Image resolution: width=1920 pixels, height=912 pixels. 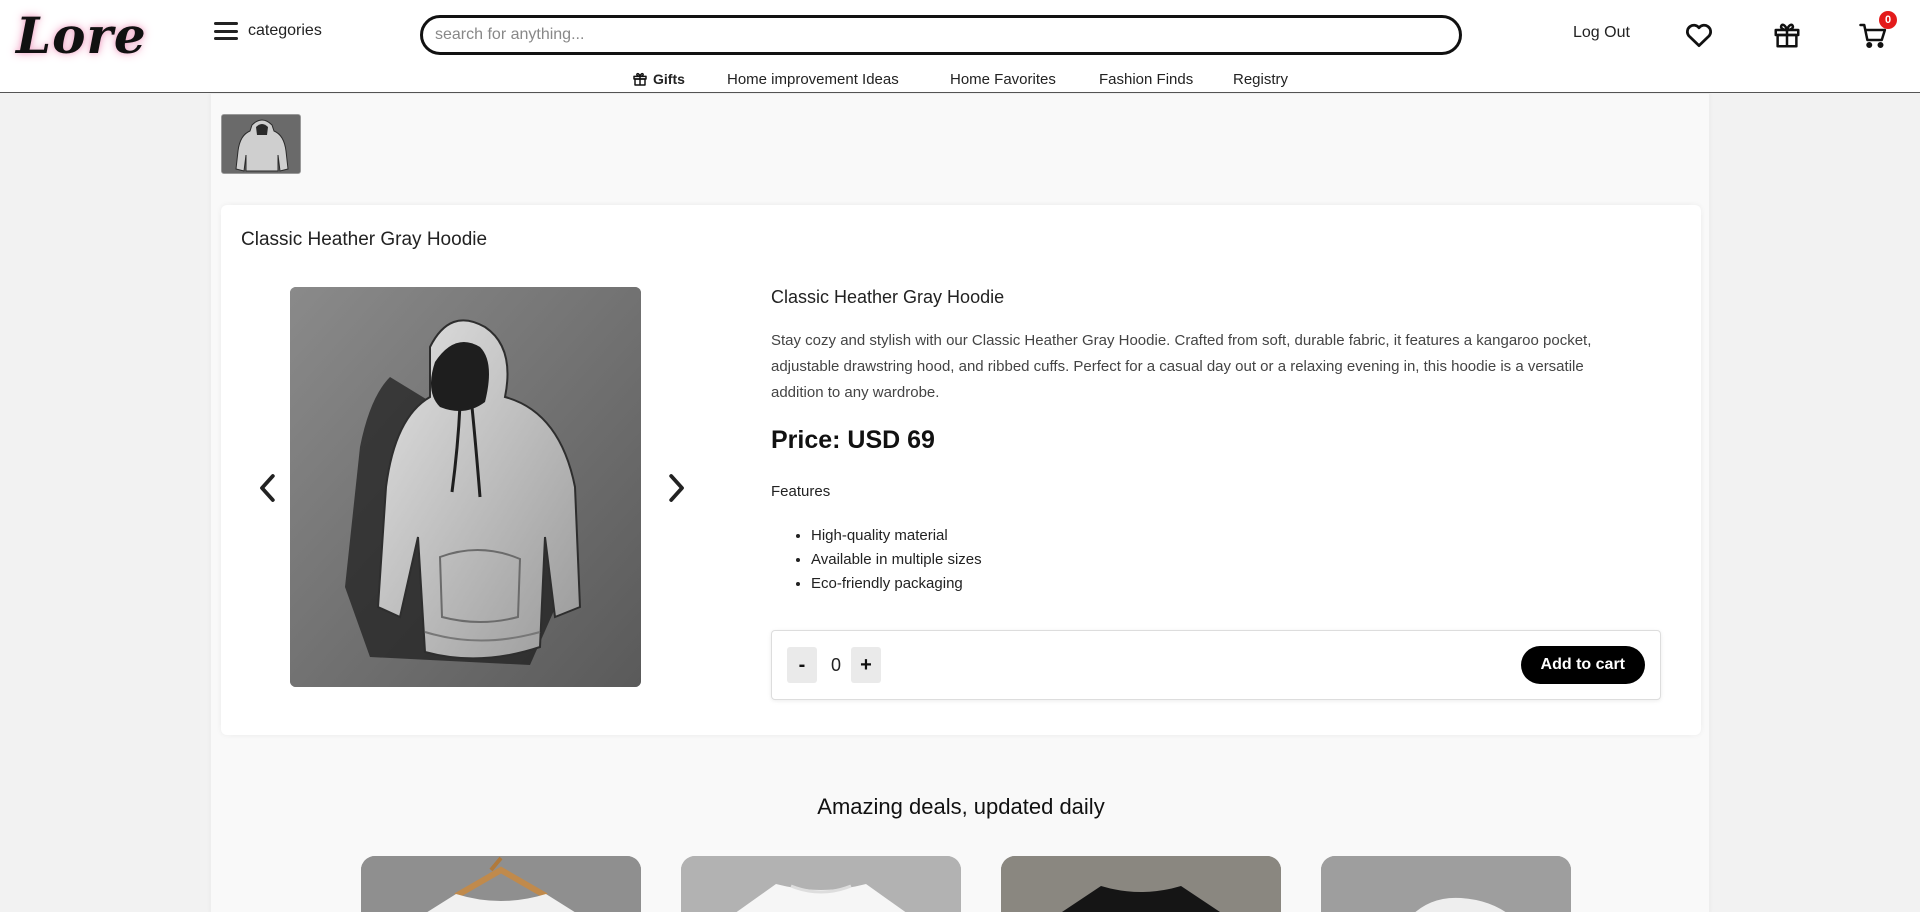 What do you see at coordinates (853, 440) in the screenshot?
I see `product-price: Price: USD 69` at bounding box center [853, 440].